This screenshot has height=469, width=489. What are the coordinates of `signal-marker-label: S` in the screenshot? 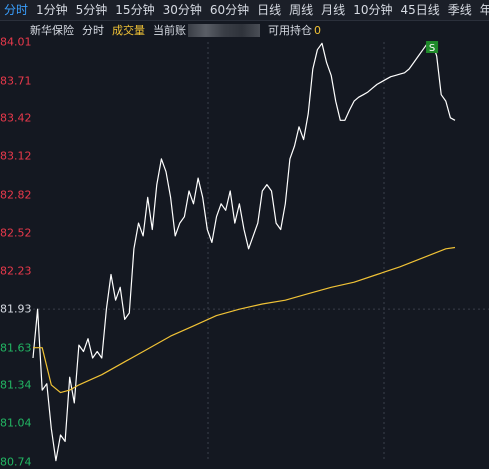 It's located at (432, 48).